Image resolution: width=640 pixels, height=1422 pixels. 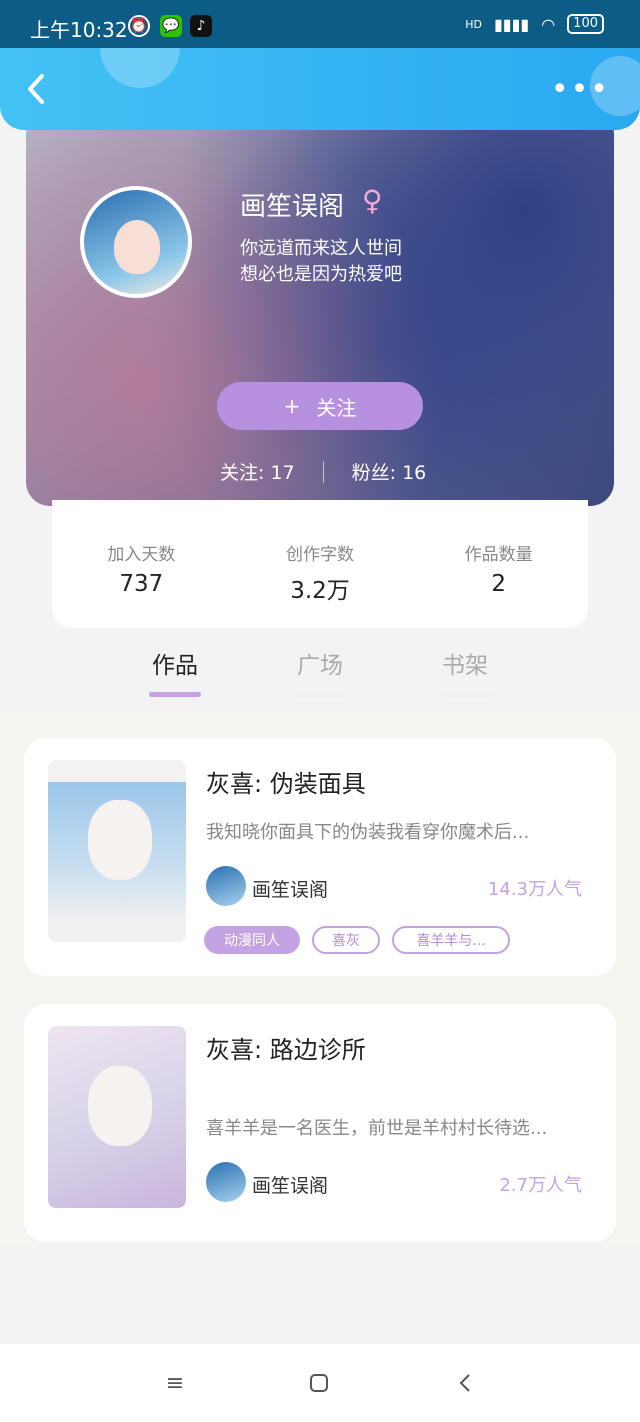 I want to click on avatar-face, so click(x=137, y=247).